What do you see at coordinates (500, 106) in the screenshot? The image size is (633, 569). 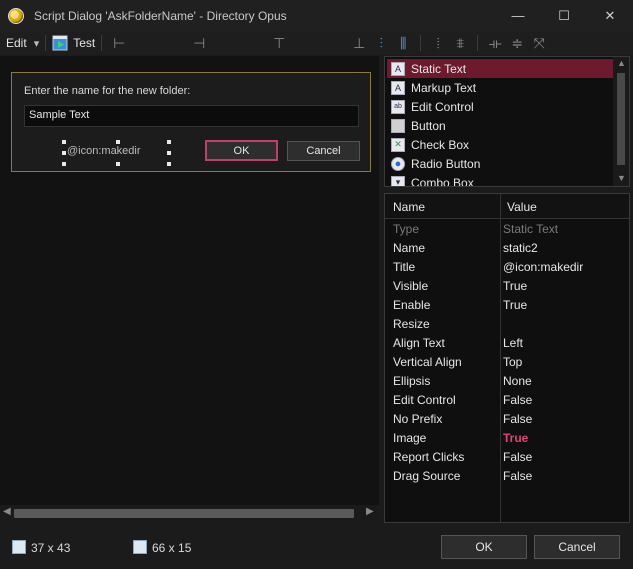 I see `palette-item-edit-control: ab Edit Control` at bounding box center [500, 106].